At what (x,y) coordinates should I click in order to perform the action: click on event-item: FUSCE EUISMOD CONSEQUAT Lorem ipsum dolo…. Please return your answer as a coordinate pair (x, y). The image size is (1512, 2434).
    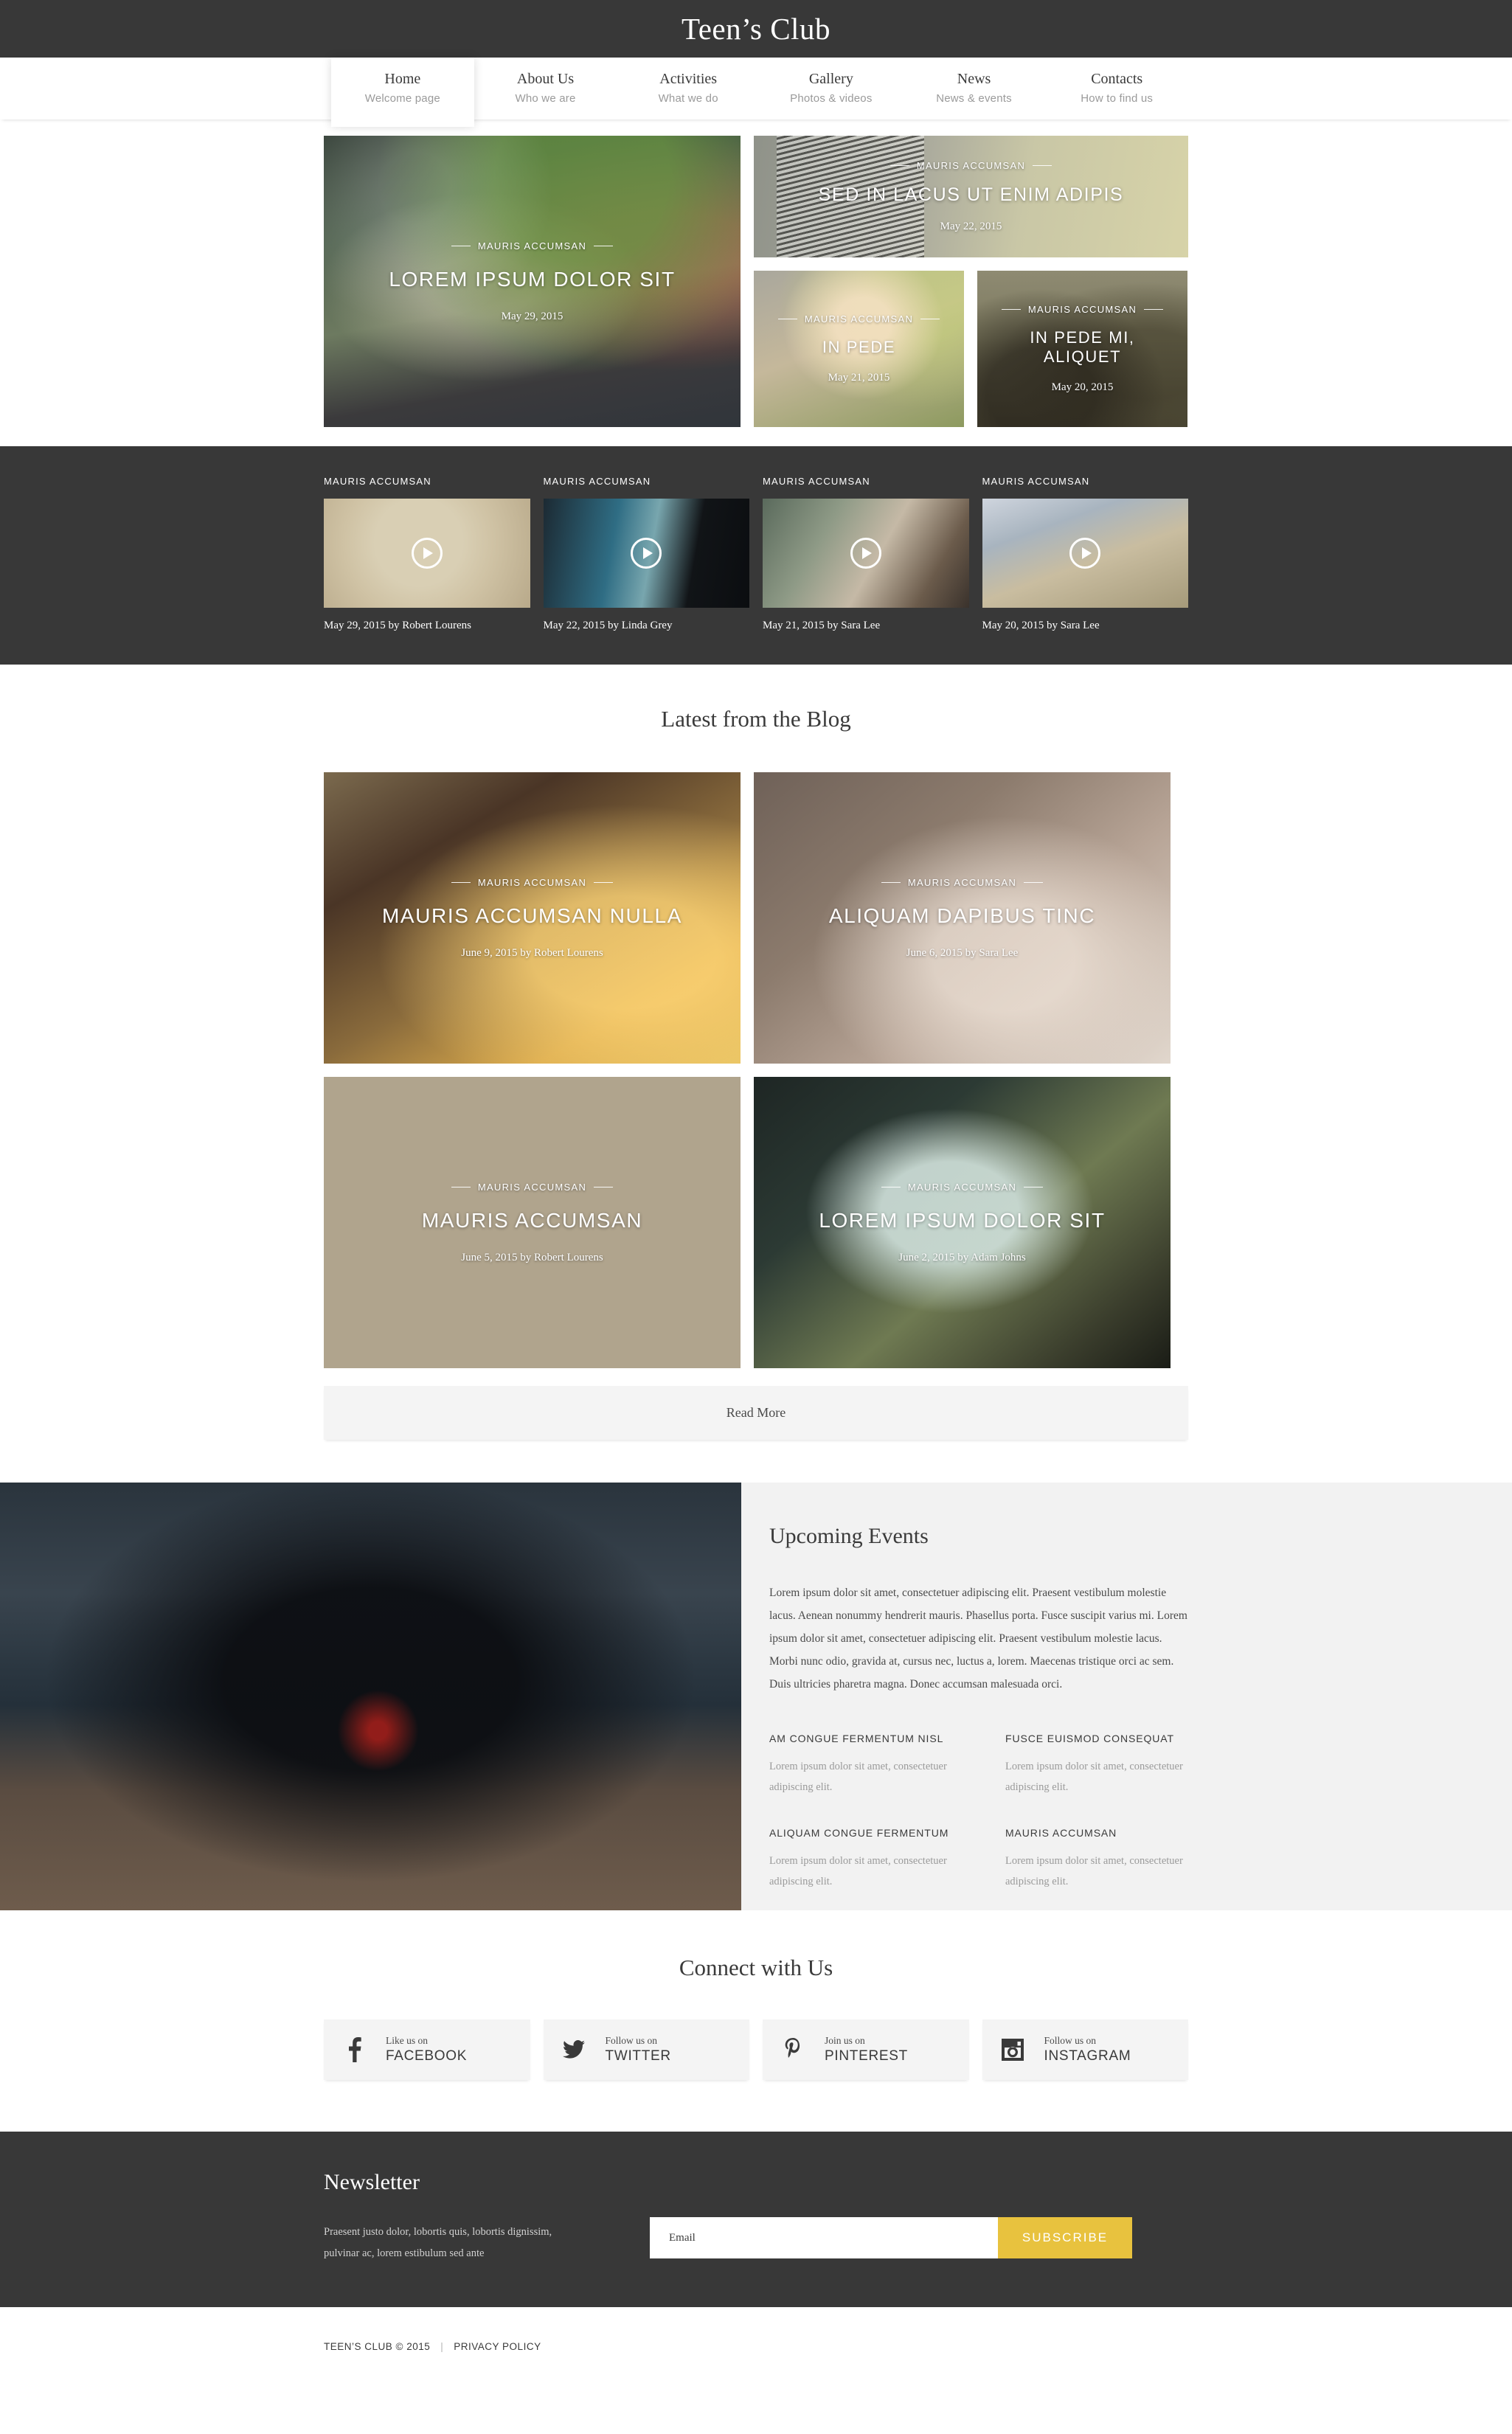
    Looking at the image, I should click on (1108, 1765).